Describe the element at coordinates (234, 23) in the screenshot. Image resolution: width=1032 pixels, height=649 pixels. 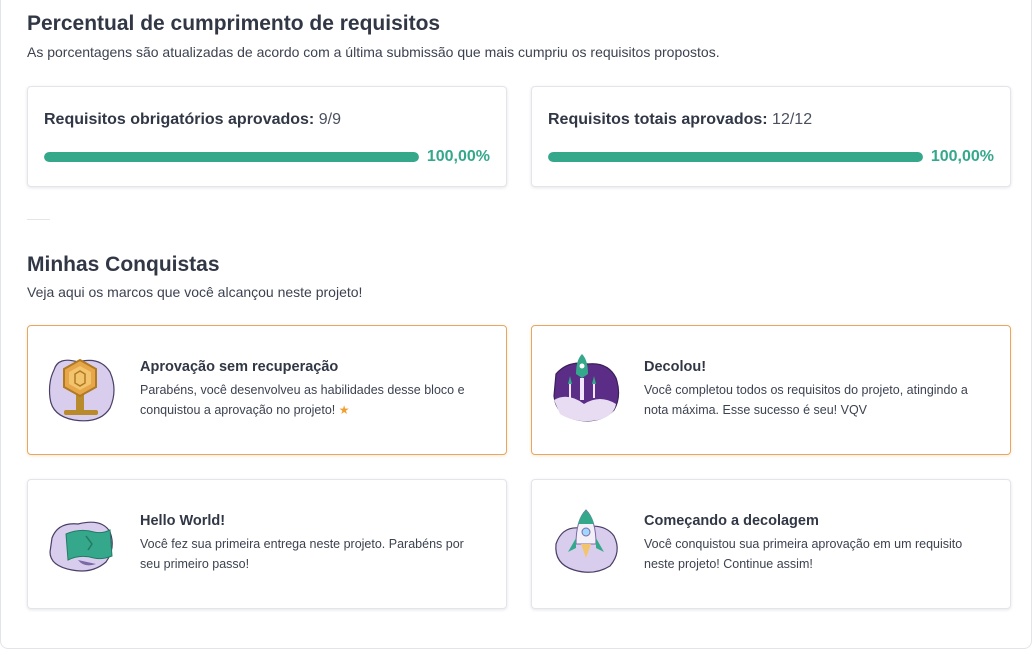
I see `requirements-title: Percentual de cumprimento de requisitos` at that location.